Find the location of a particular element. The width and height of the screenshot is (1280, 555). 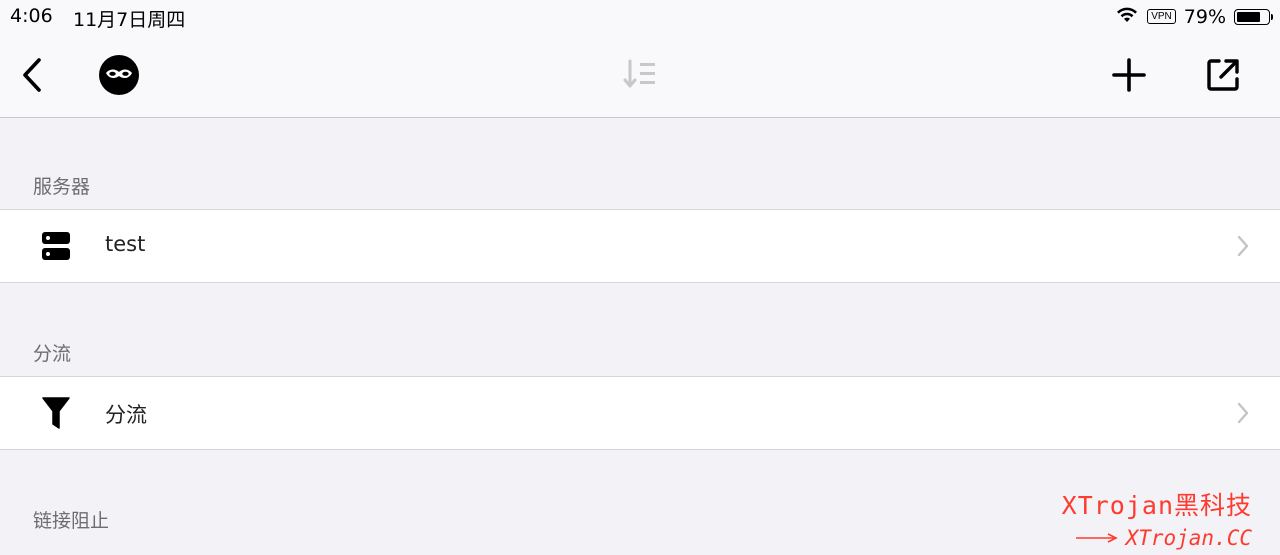

section-header-server: 服务器 is located at coordinates (62, 187).